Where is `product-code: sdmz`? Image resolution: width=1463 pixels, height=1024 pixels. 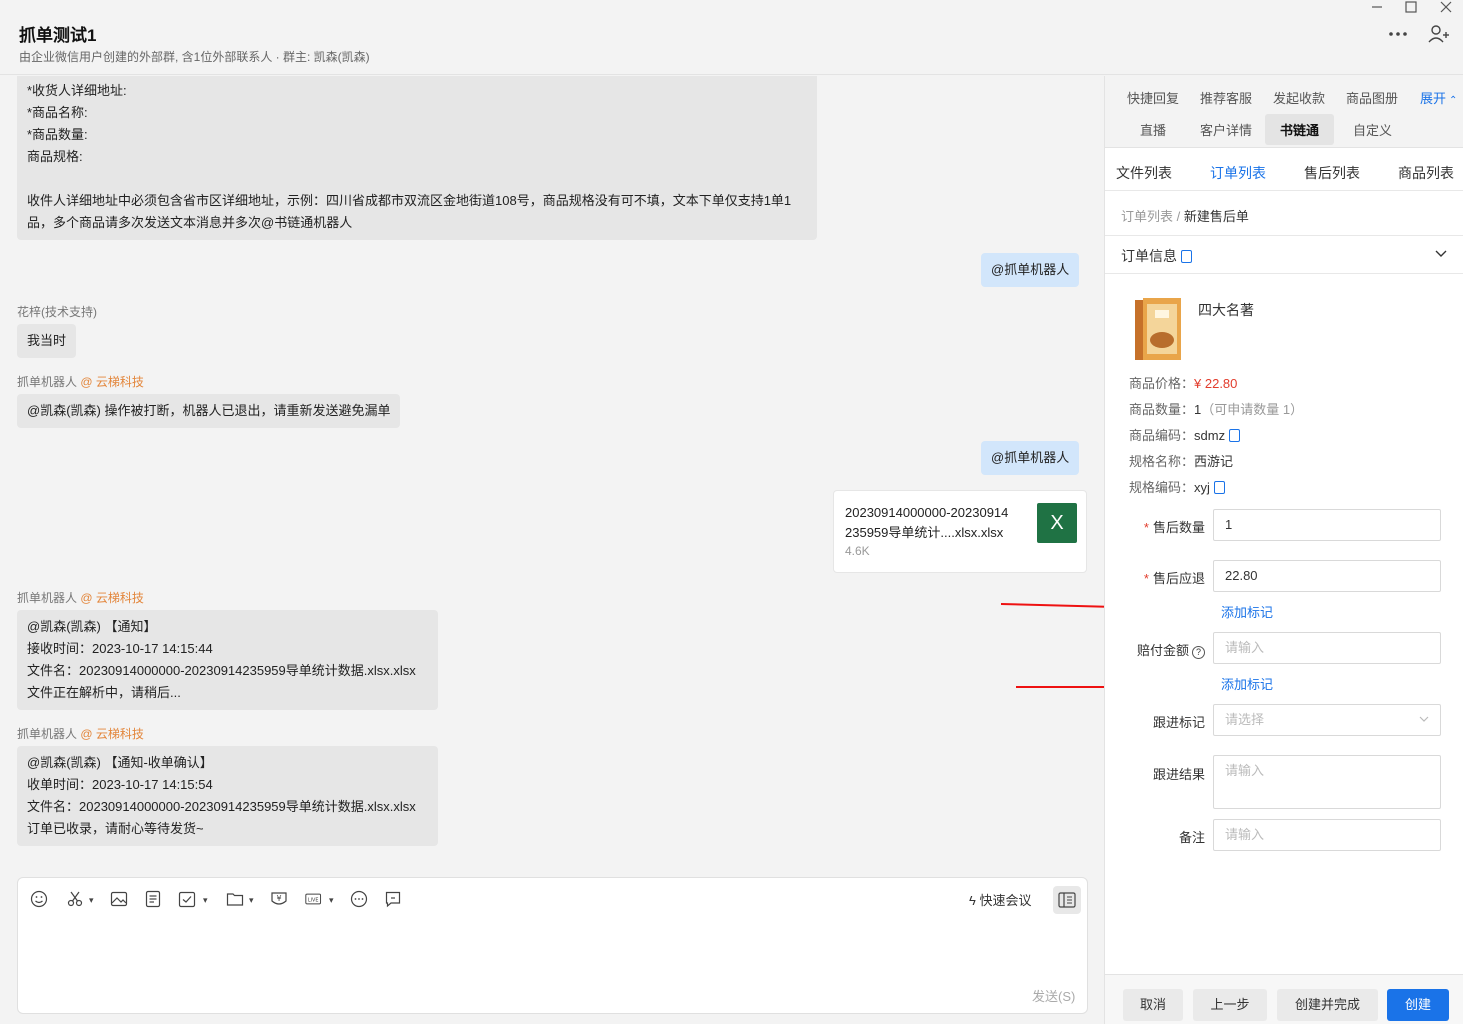 product-code: sdmz is located at coordinates (1210, 435).